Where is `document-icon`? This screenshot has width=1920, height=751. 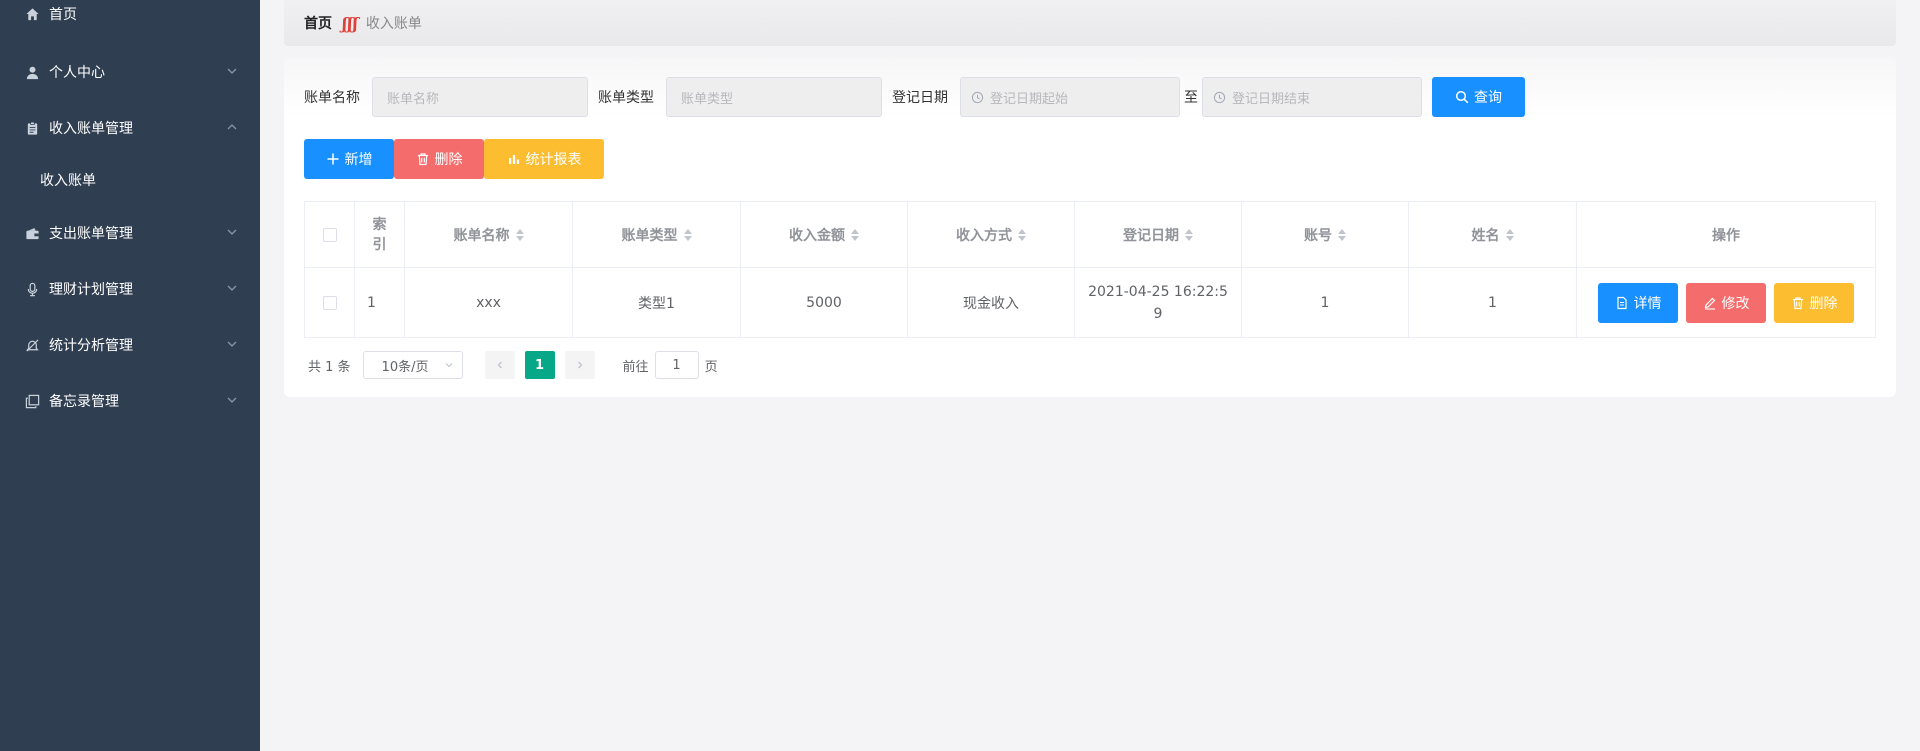 document-icon is located at coordinates (1621, 303).